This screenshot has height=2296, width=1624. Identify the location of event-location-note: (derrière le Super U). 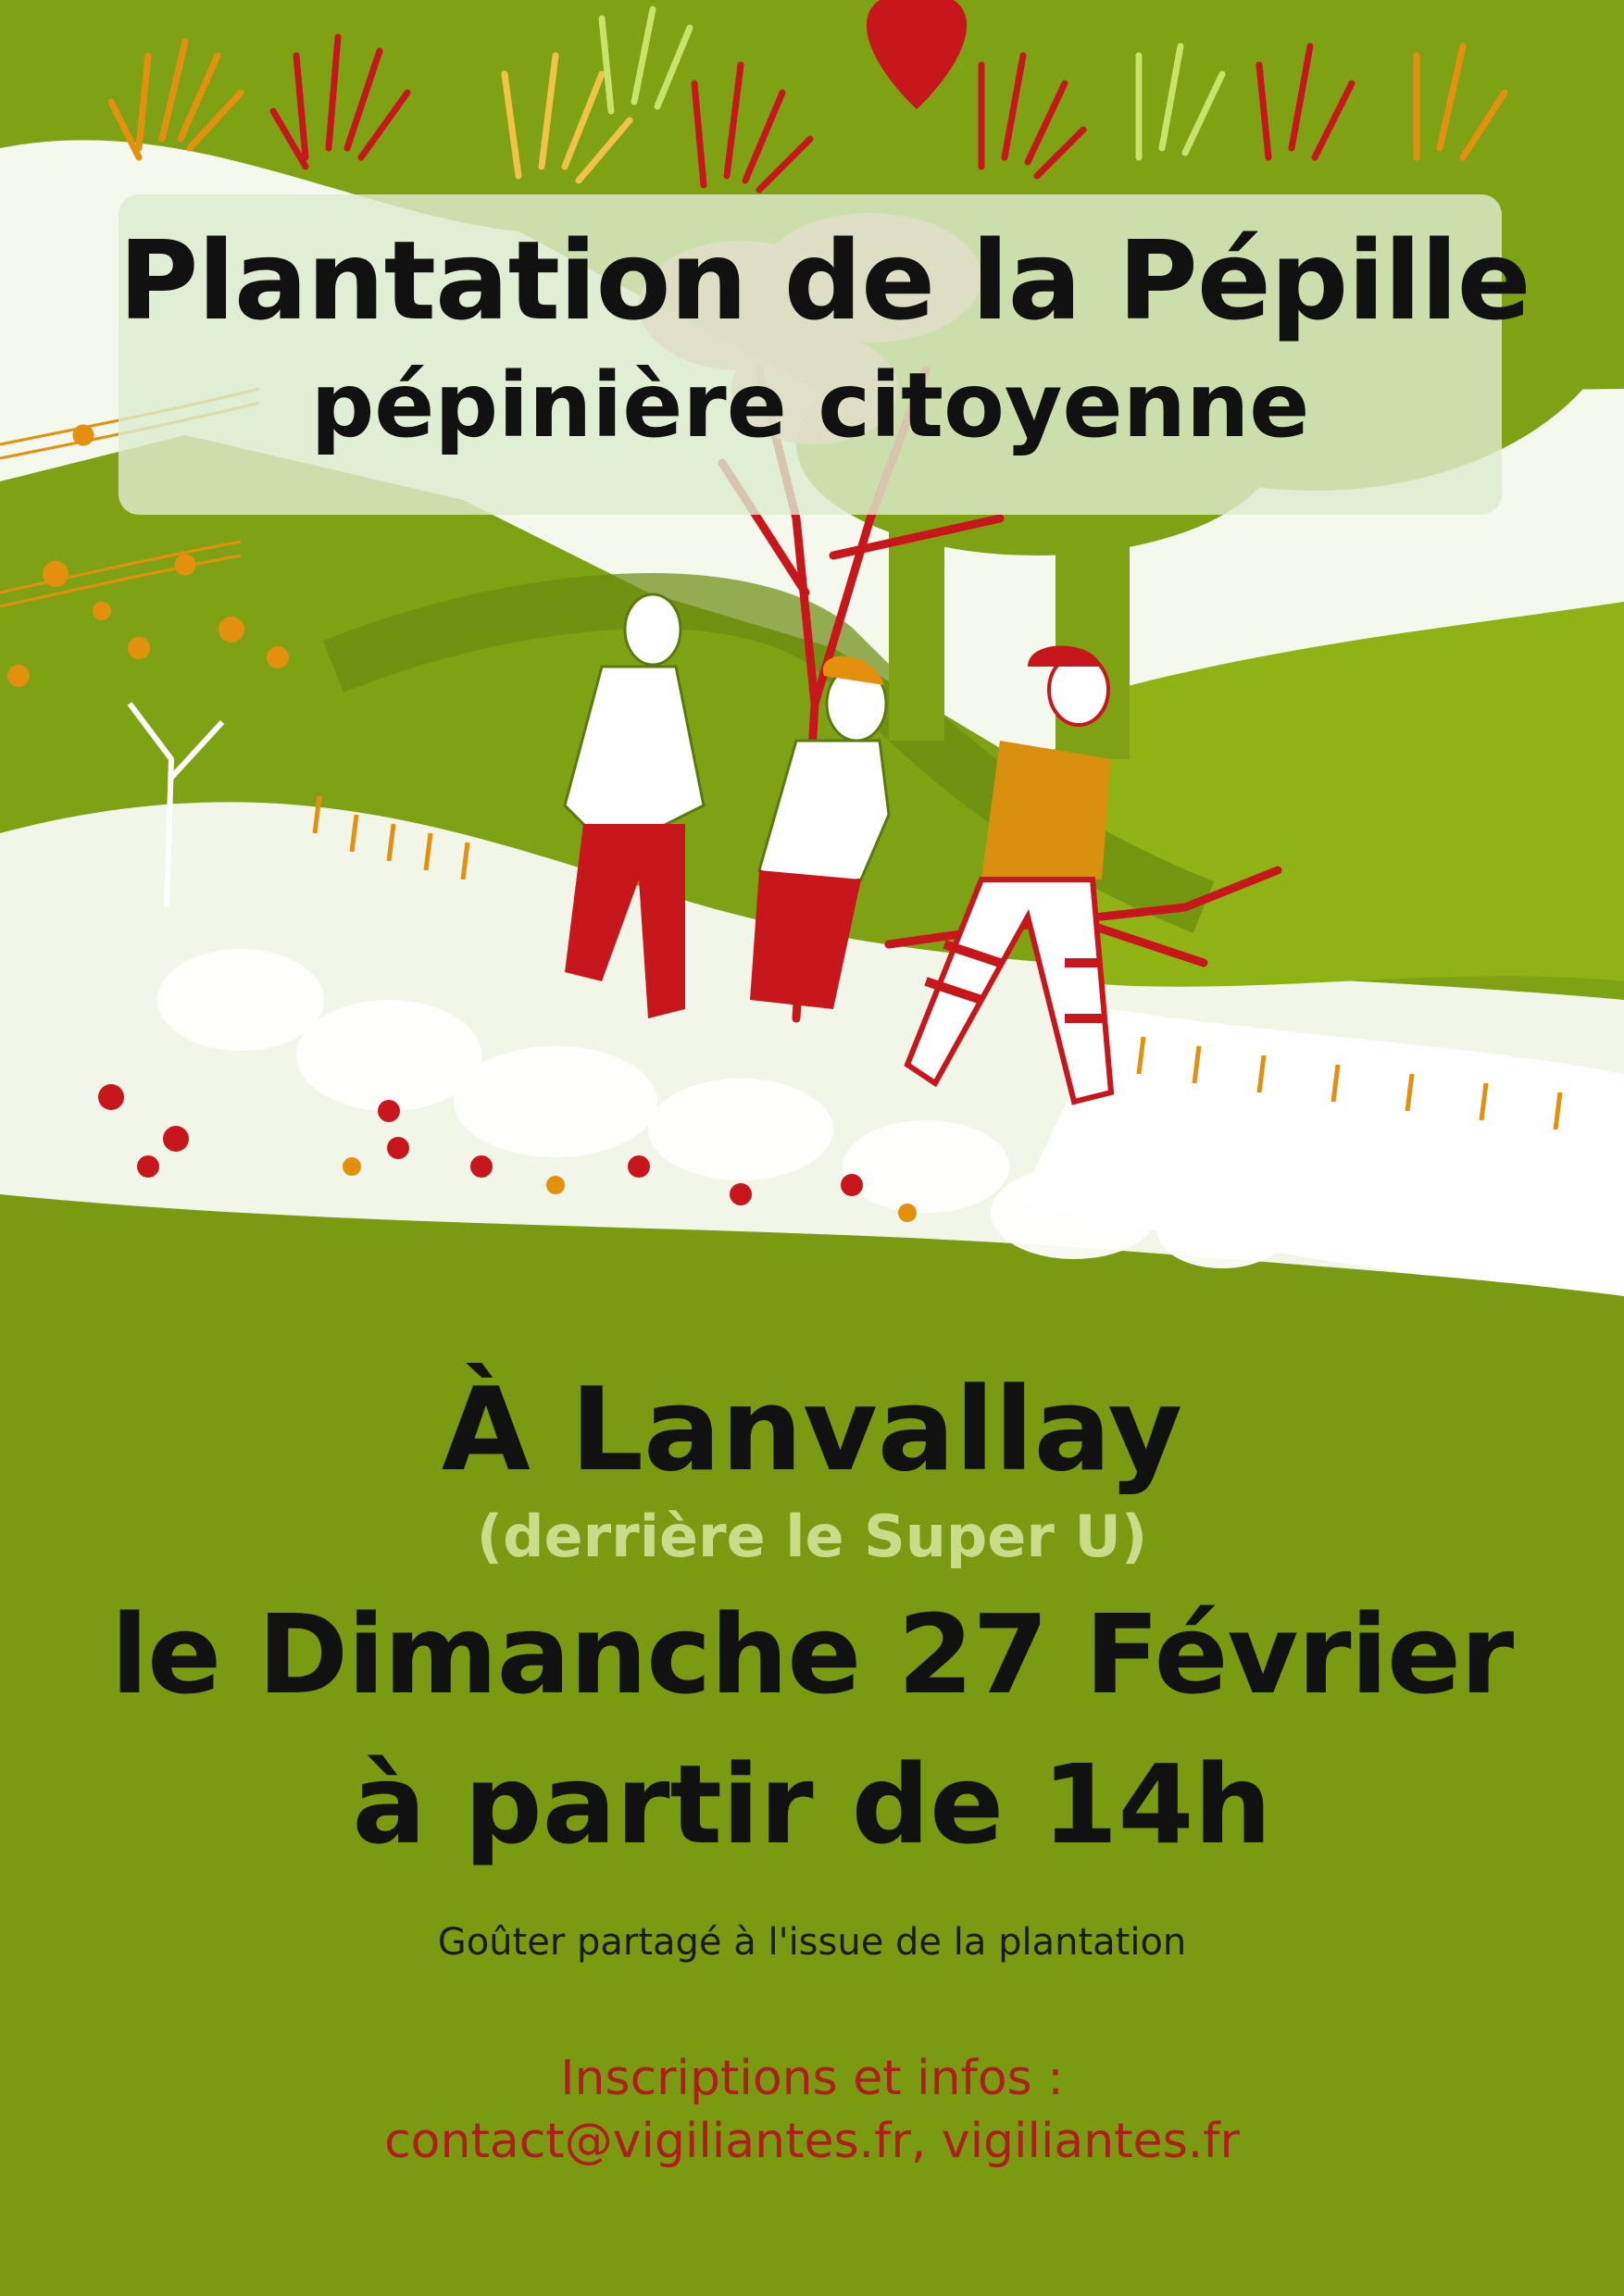
(812, 1536).